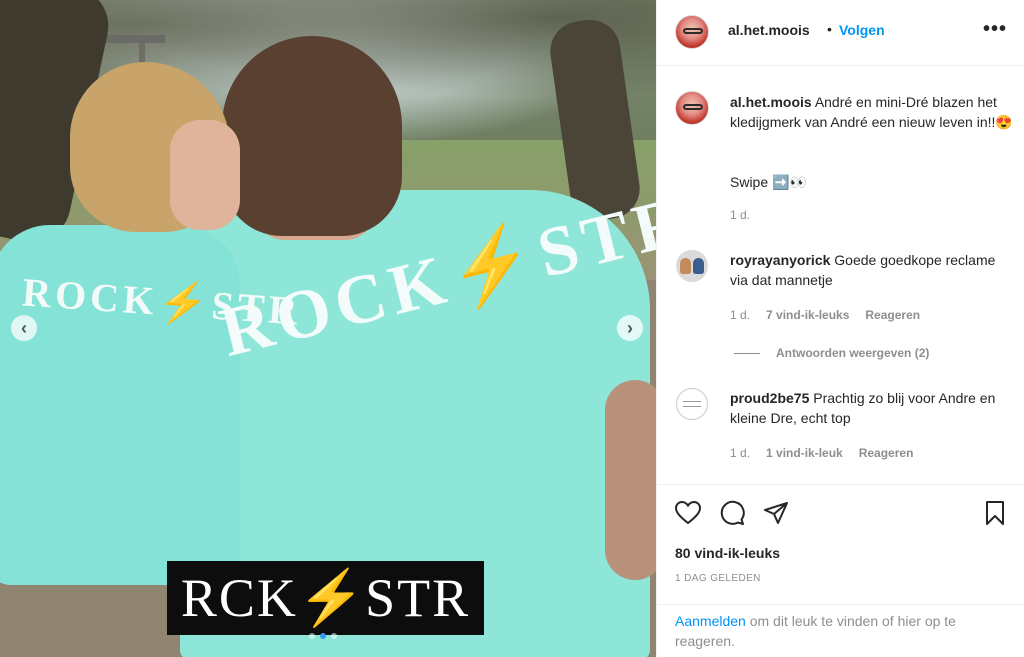 The image size is (1024, 657). I want to click on chevron-right-icon: ›, so click(630, 327).